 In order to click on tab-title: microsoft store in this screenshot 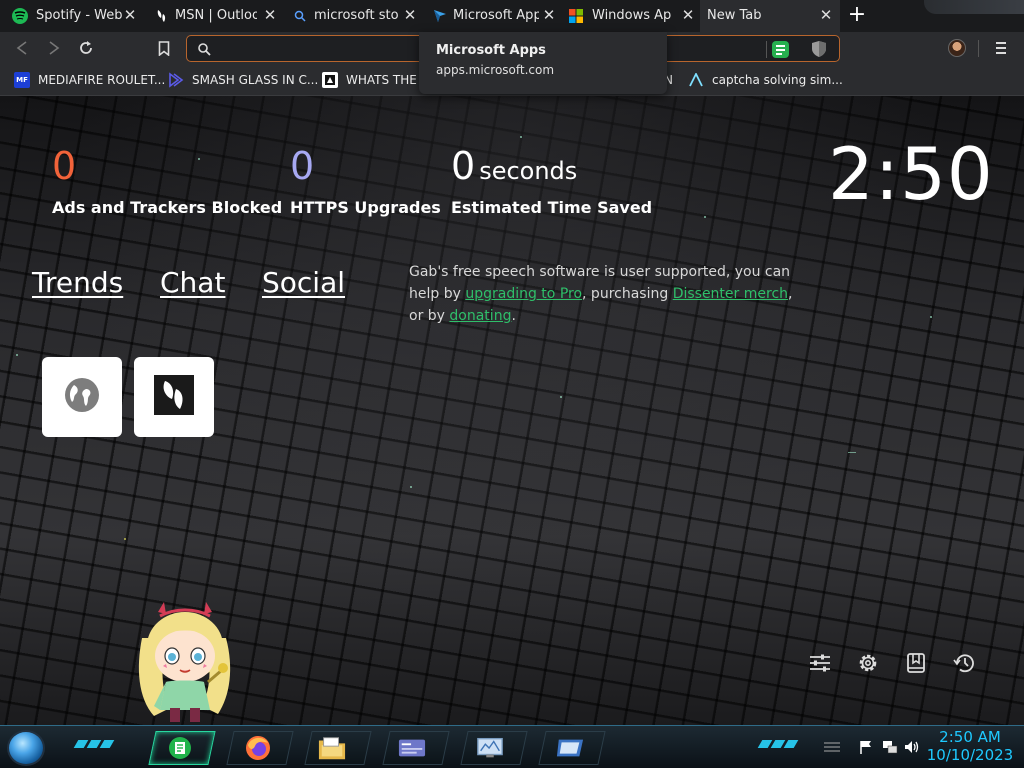, I will do `click(356, 15)`.